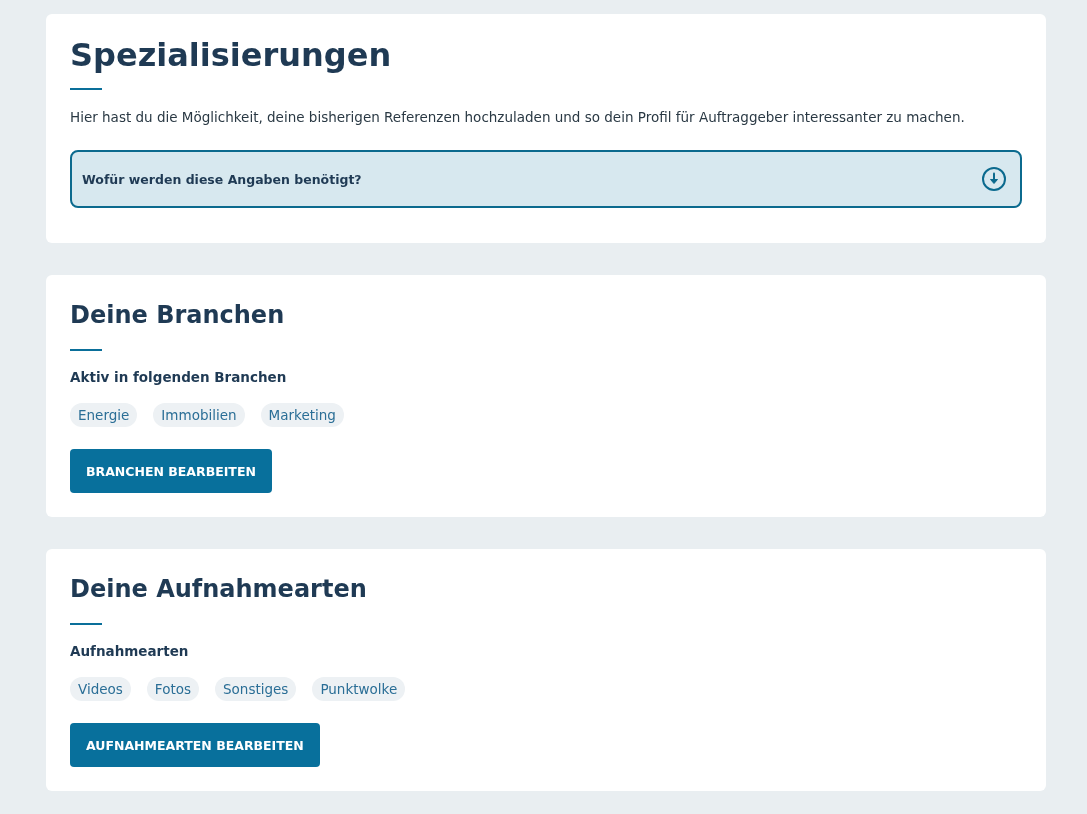  Describe the element at coordinates (178, 377) in the screenshot. I see `field-label: Aktiv in folgenden Branchen` at that location.